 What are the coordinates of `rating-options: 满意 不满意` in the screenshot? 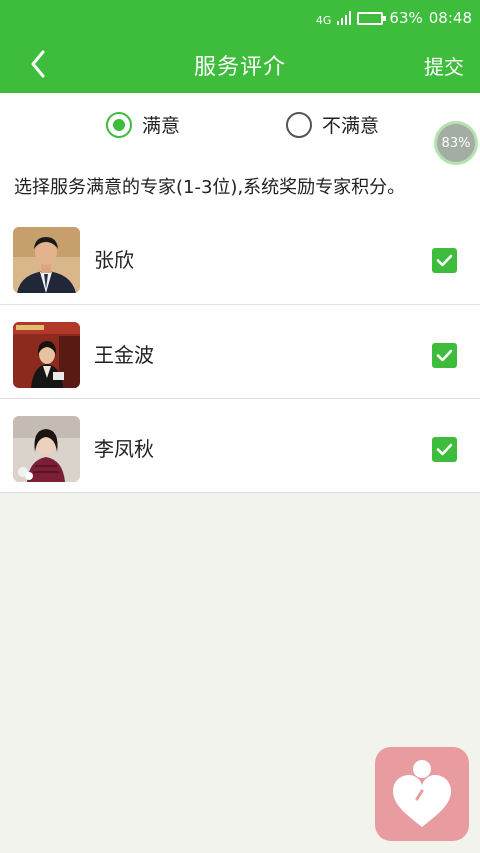 It's located at (240, 126).